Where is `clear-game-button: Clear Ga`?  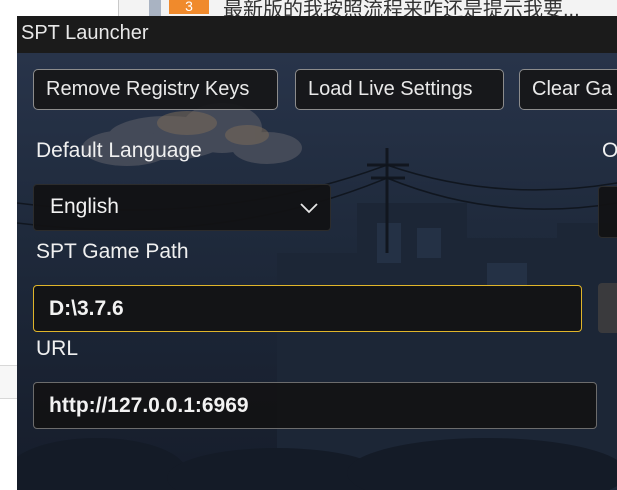
clear-game-button: Clear Ga is located at coordinates (568, 89).